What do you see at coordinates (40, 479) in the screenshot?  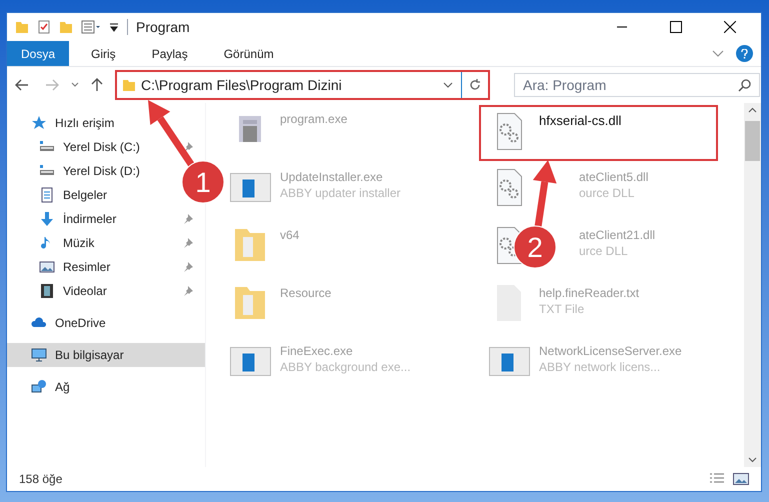 I see `item-count: 158 öğe` at bounding box center [40, 479].